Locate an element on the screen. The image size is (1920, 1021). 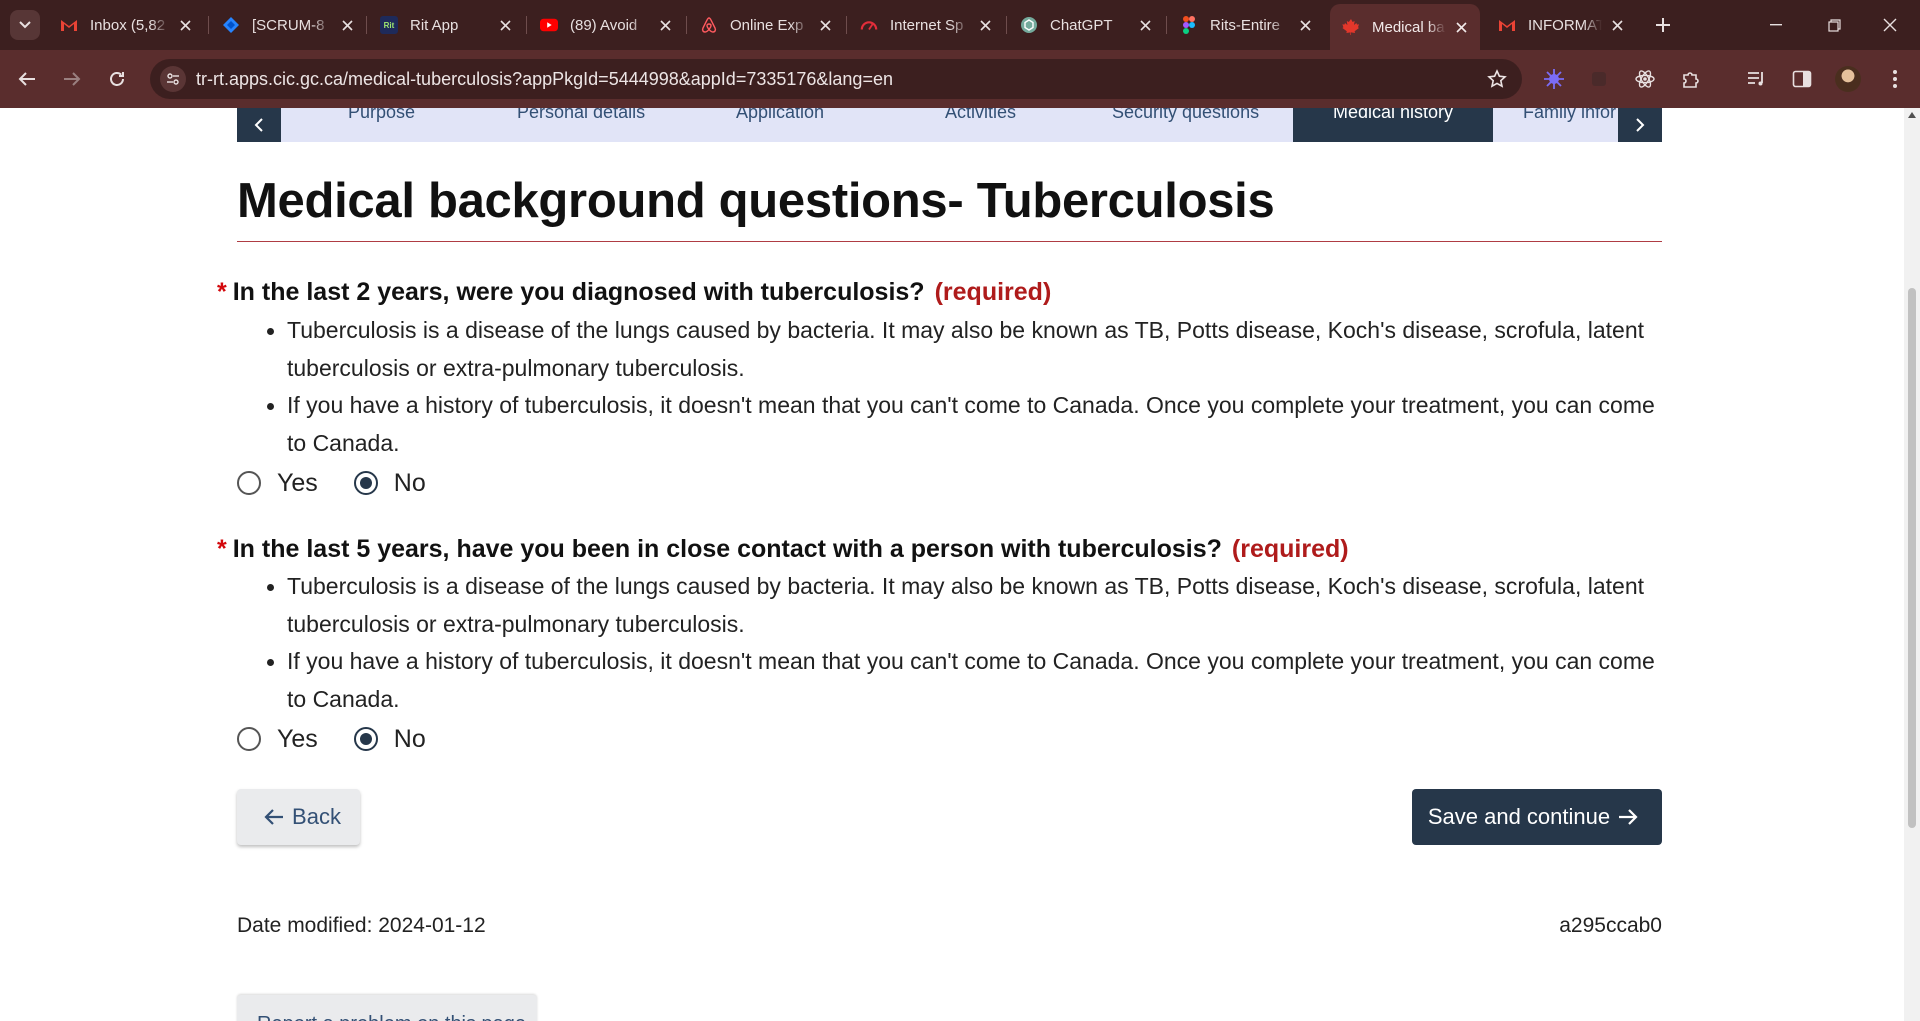
page-scrollbar is located at coordinates (1912, 564).